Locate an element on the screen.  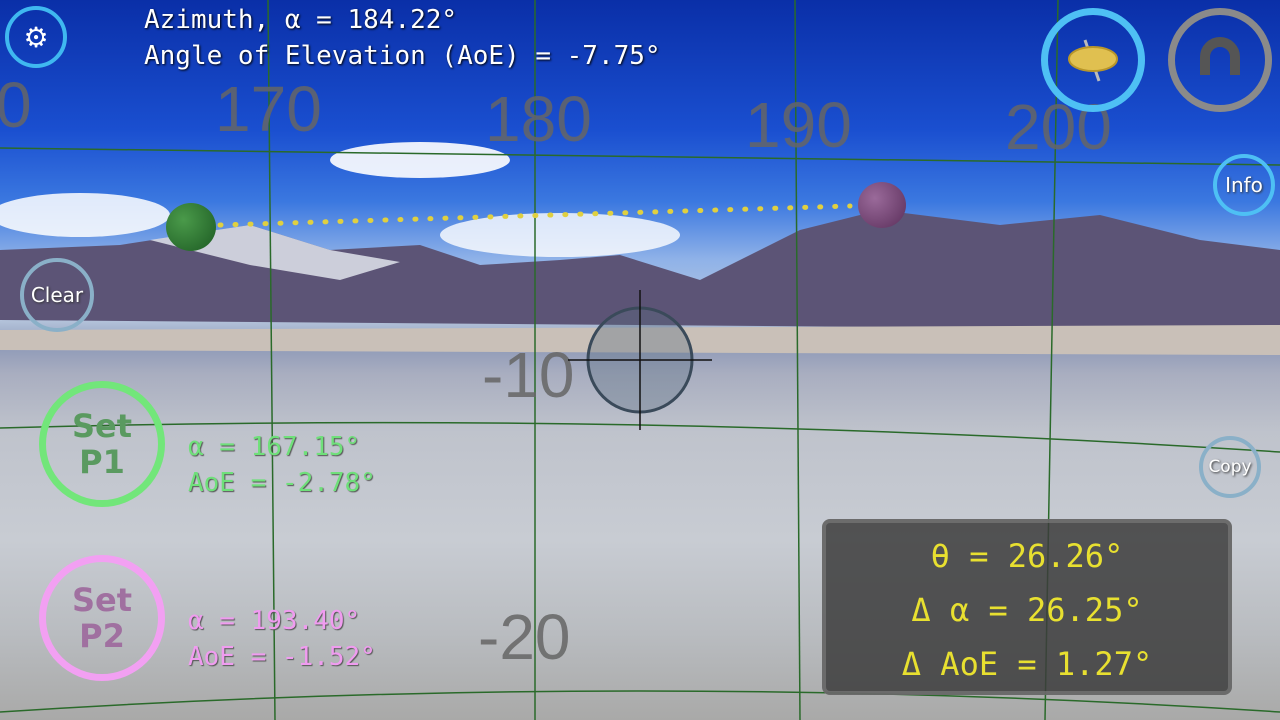
p2-azimuth: α = 193.40° is located at coordinates (274, 621).